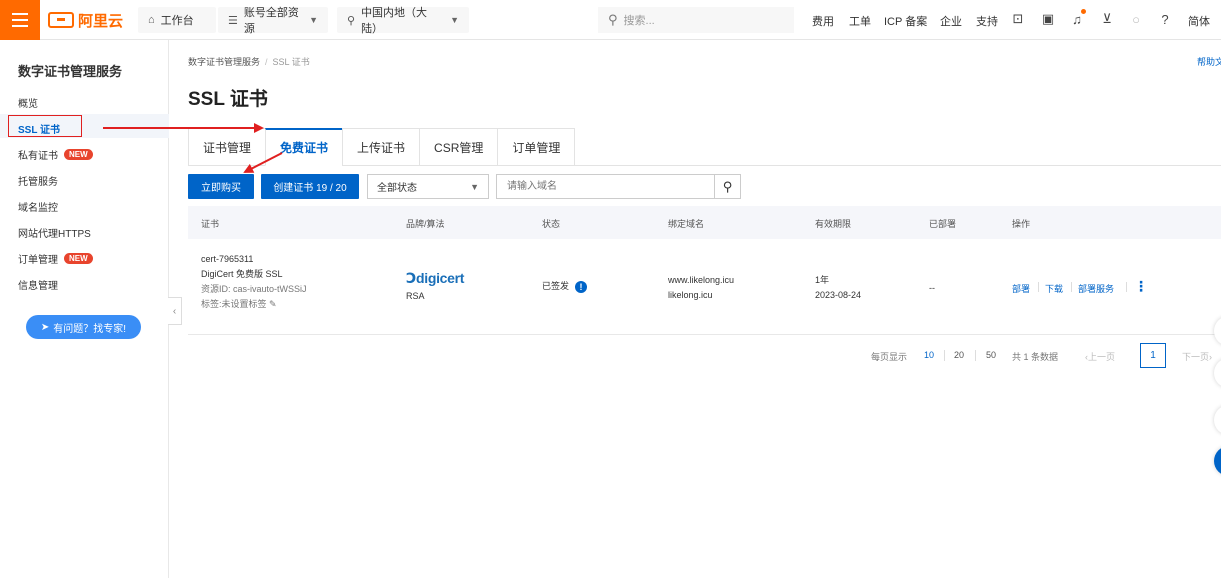 This screenshot has height=578, width=1221. I want to click on row-divider, so click(704, 334).